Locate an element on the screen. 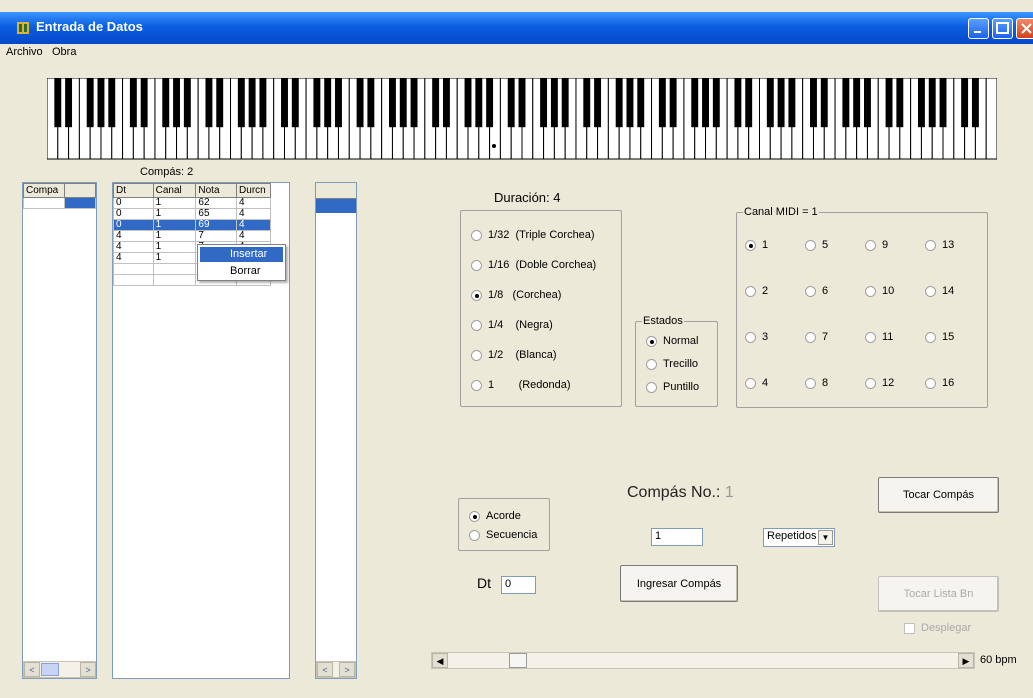 The width and height of the screenshot is (1033, 698). chevron-down-icon: ▼ is located at coordinates (825, 537).